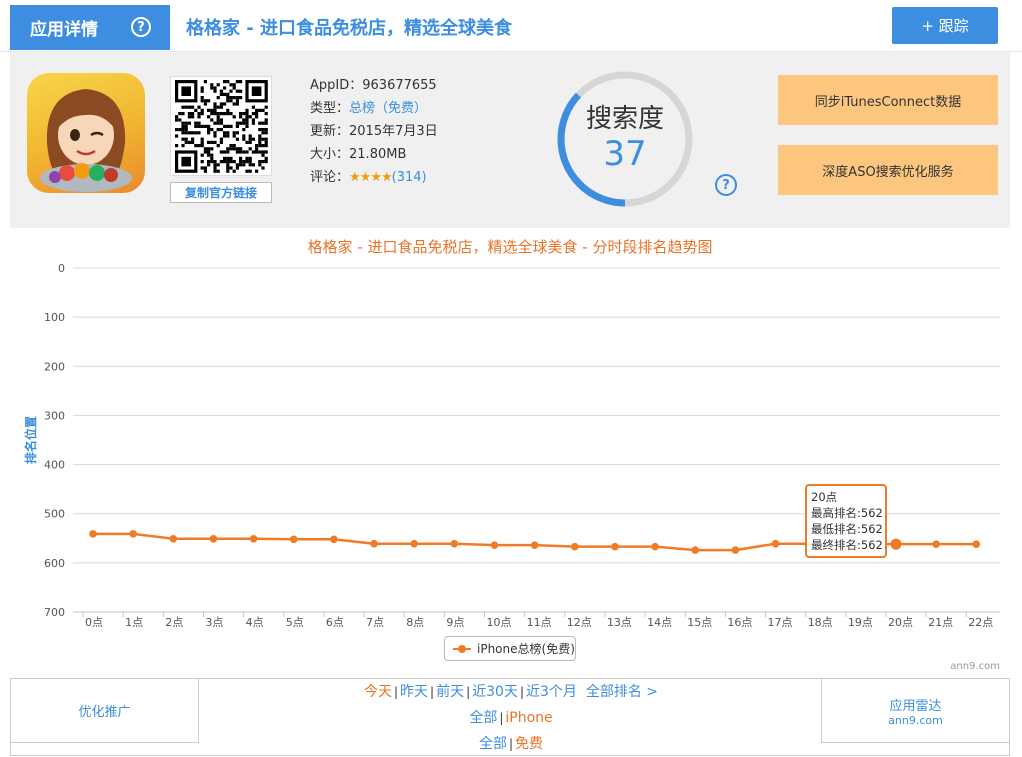 Image resolution: width=1022 pixels, height=757 pixels. Describe the element at coordinates (54, 563) in the screenshot. I see `y-tick-label: 600` at that location.